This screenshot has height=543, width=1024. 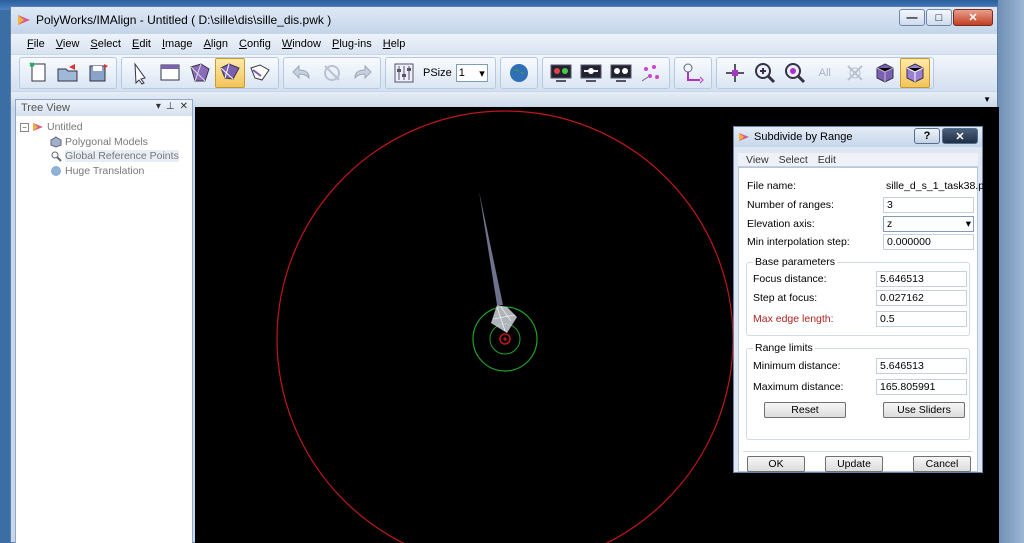 What do you see at coordinates (867, 186) in the screenshot?
I see `file-name-row: File name: sille_d_s_1_task38.pf` at bounding box center [867, 186].